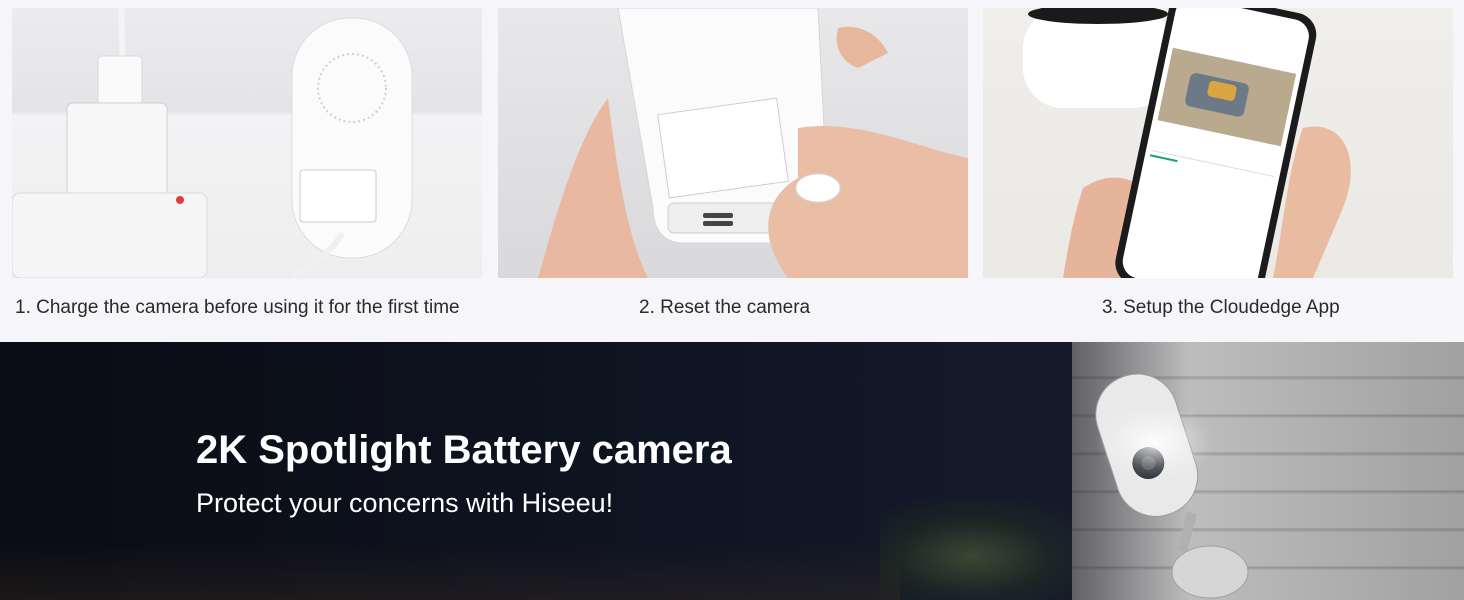  I want to click on step-3-caption: 3. Setup the Cloudedge App, so click(1221, 307).